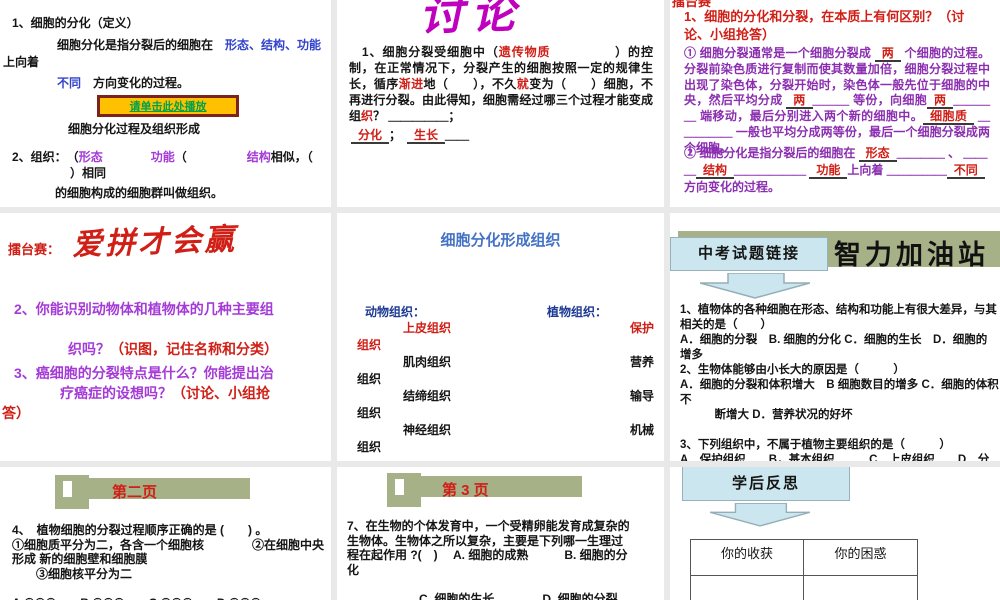 This screenshot has height=600, width=1000. What do you see at coordinates (747, 558) in the screenshot?
I see `table-header-gains: 你的收获` at bounding box center [747, 558].